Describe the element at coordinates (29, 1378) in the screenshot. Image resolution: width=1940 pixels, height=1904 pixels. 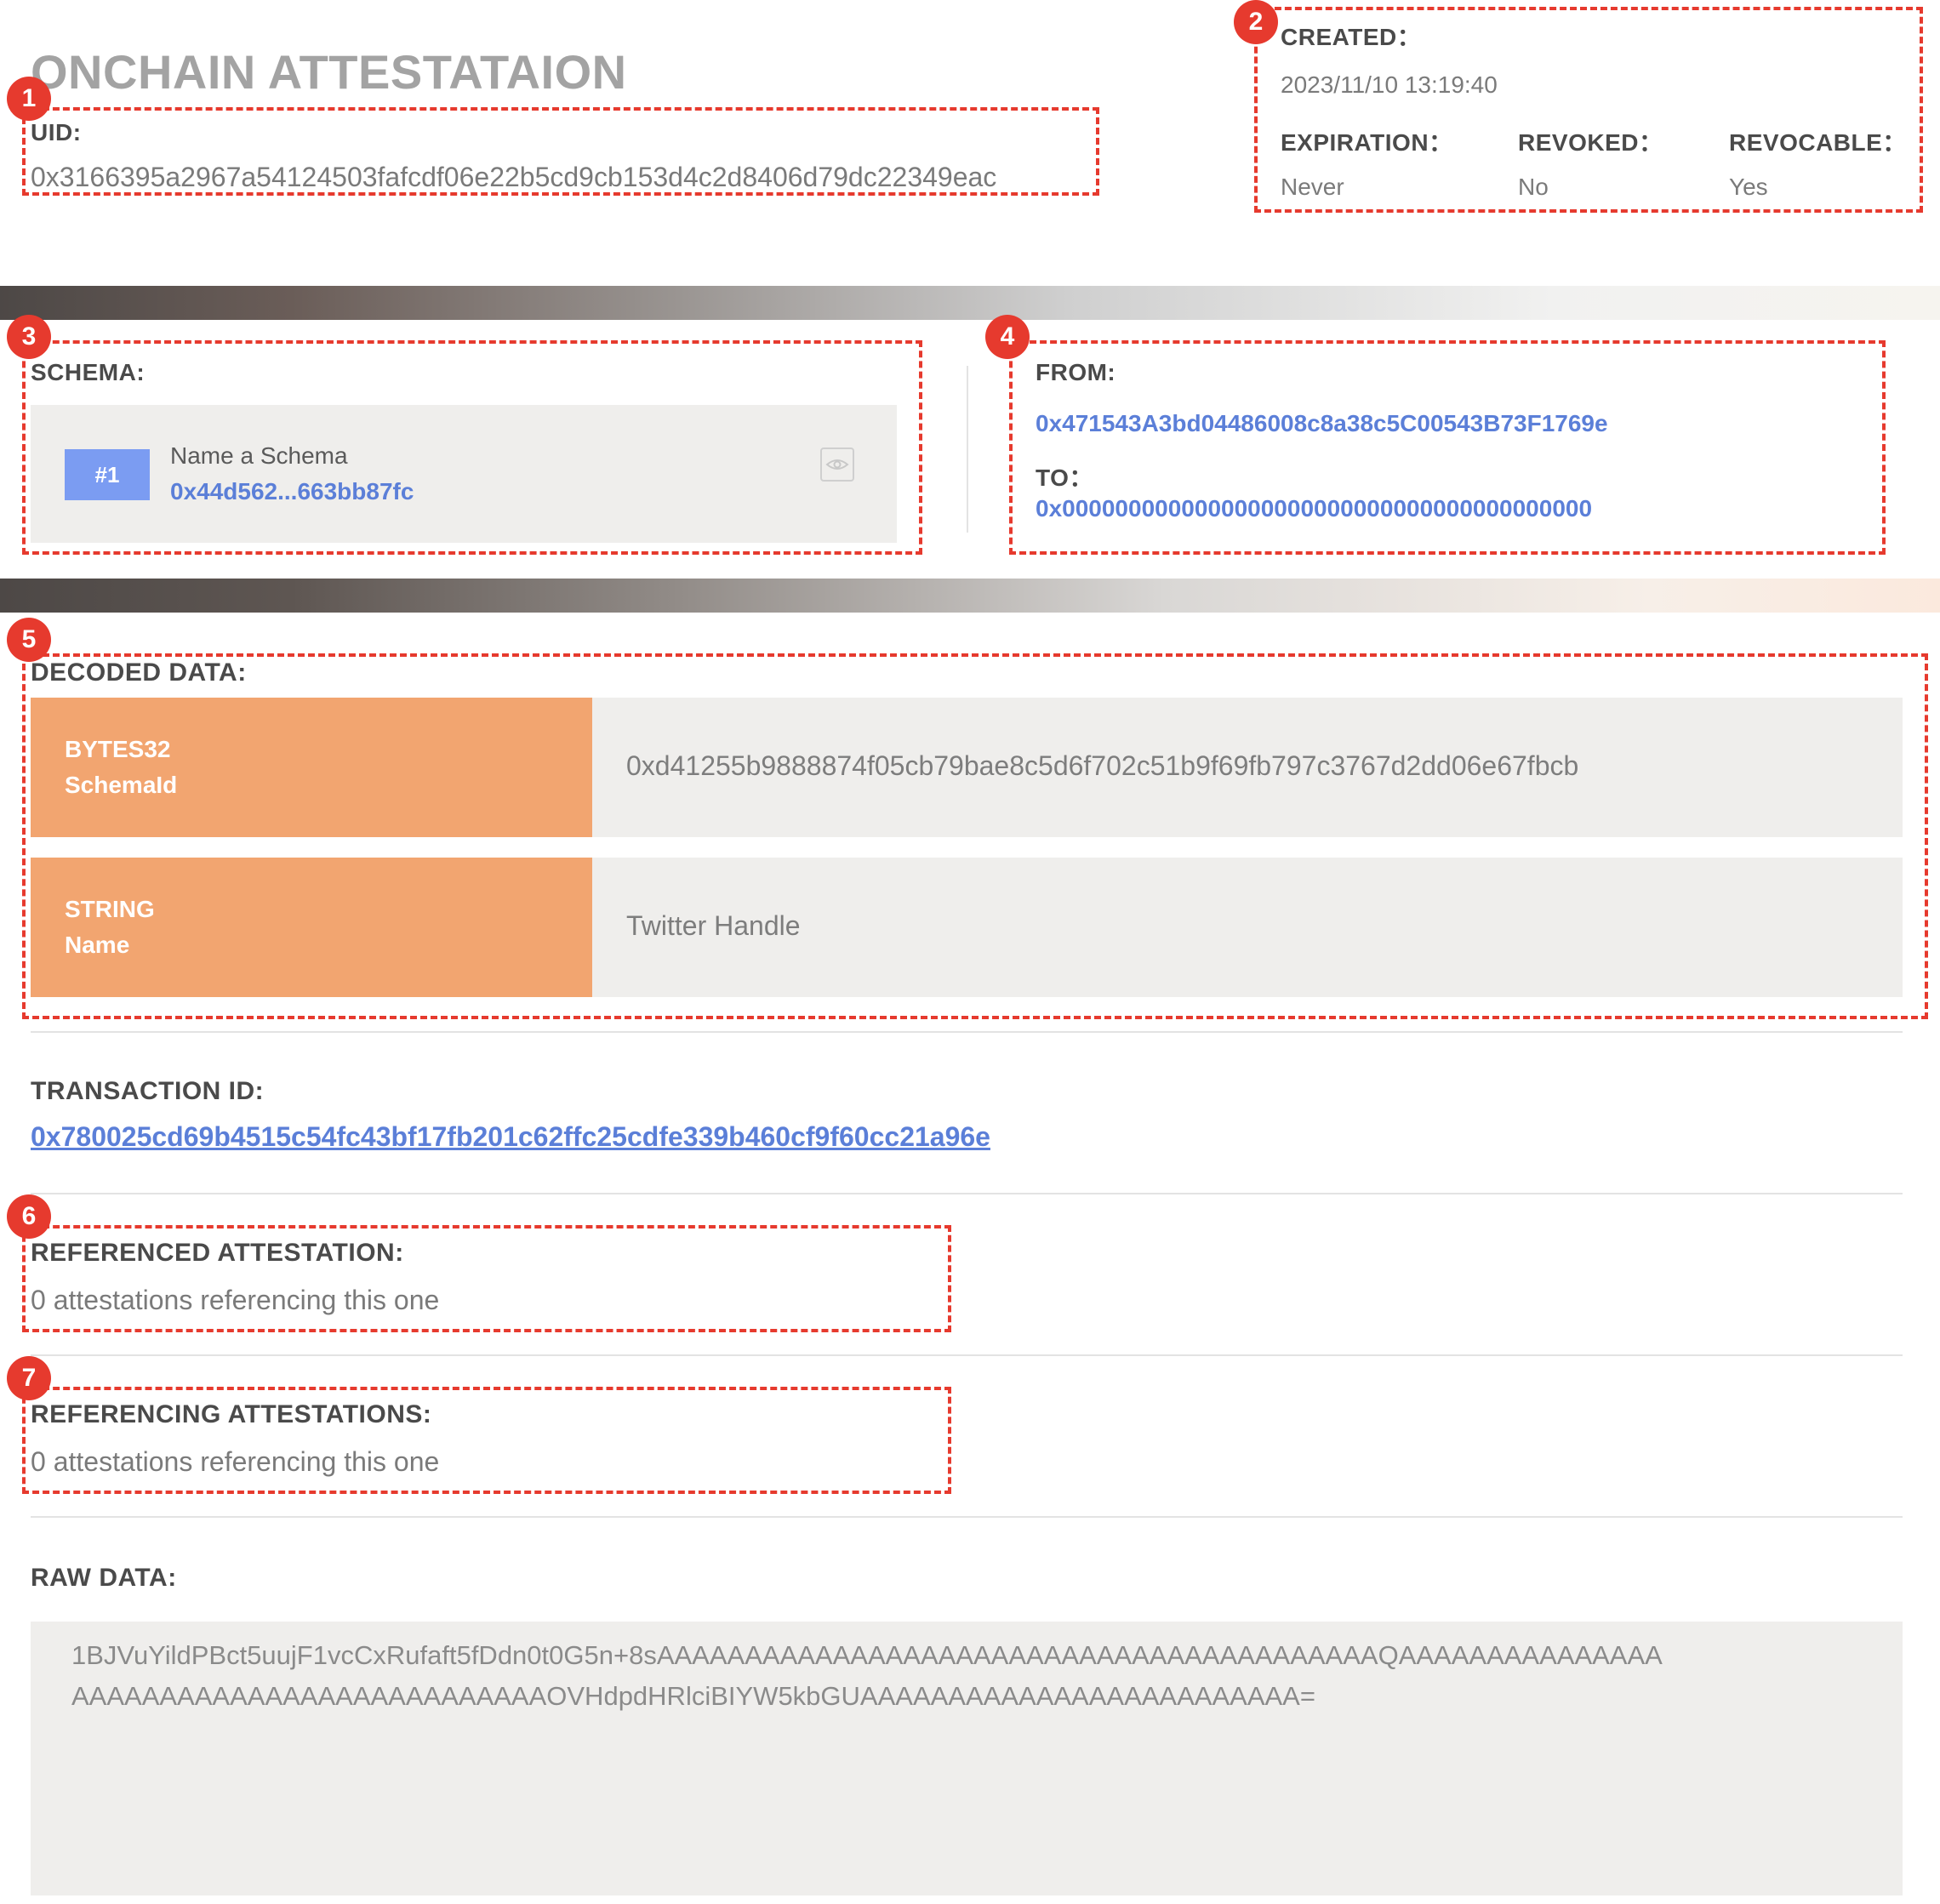
I see `annotation-badge-7: 7` at that location.